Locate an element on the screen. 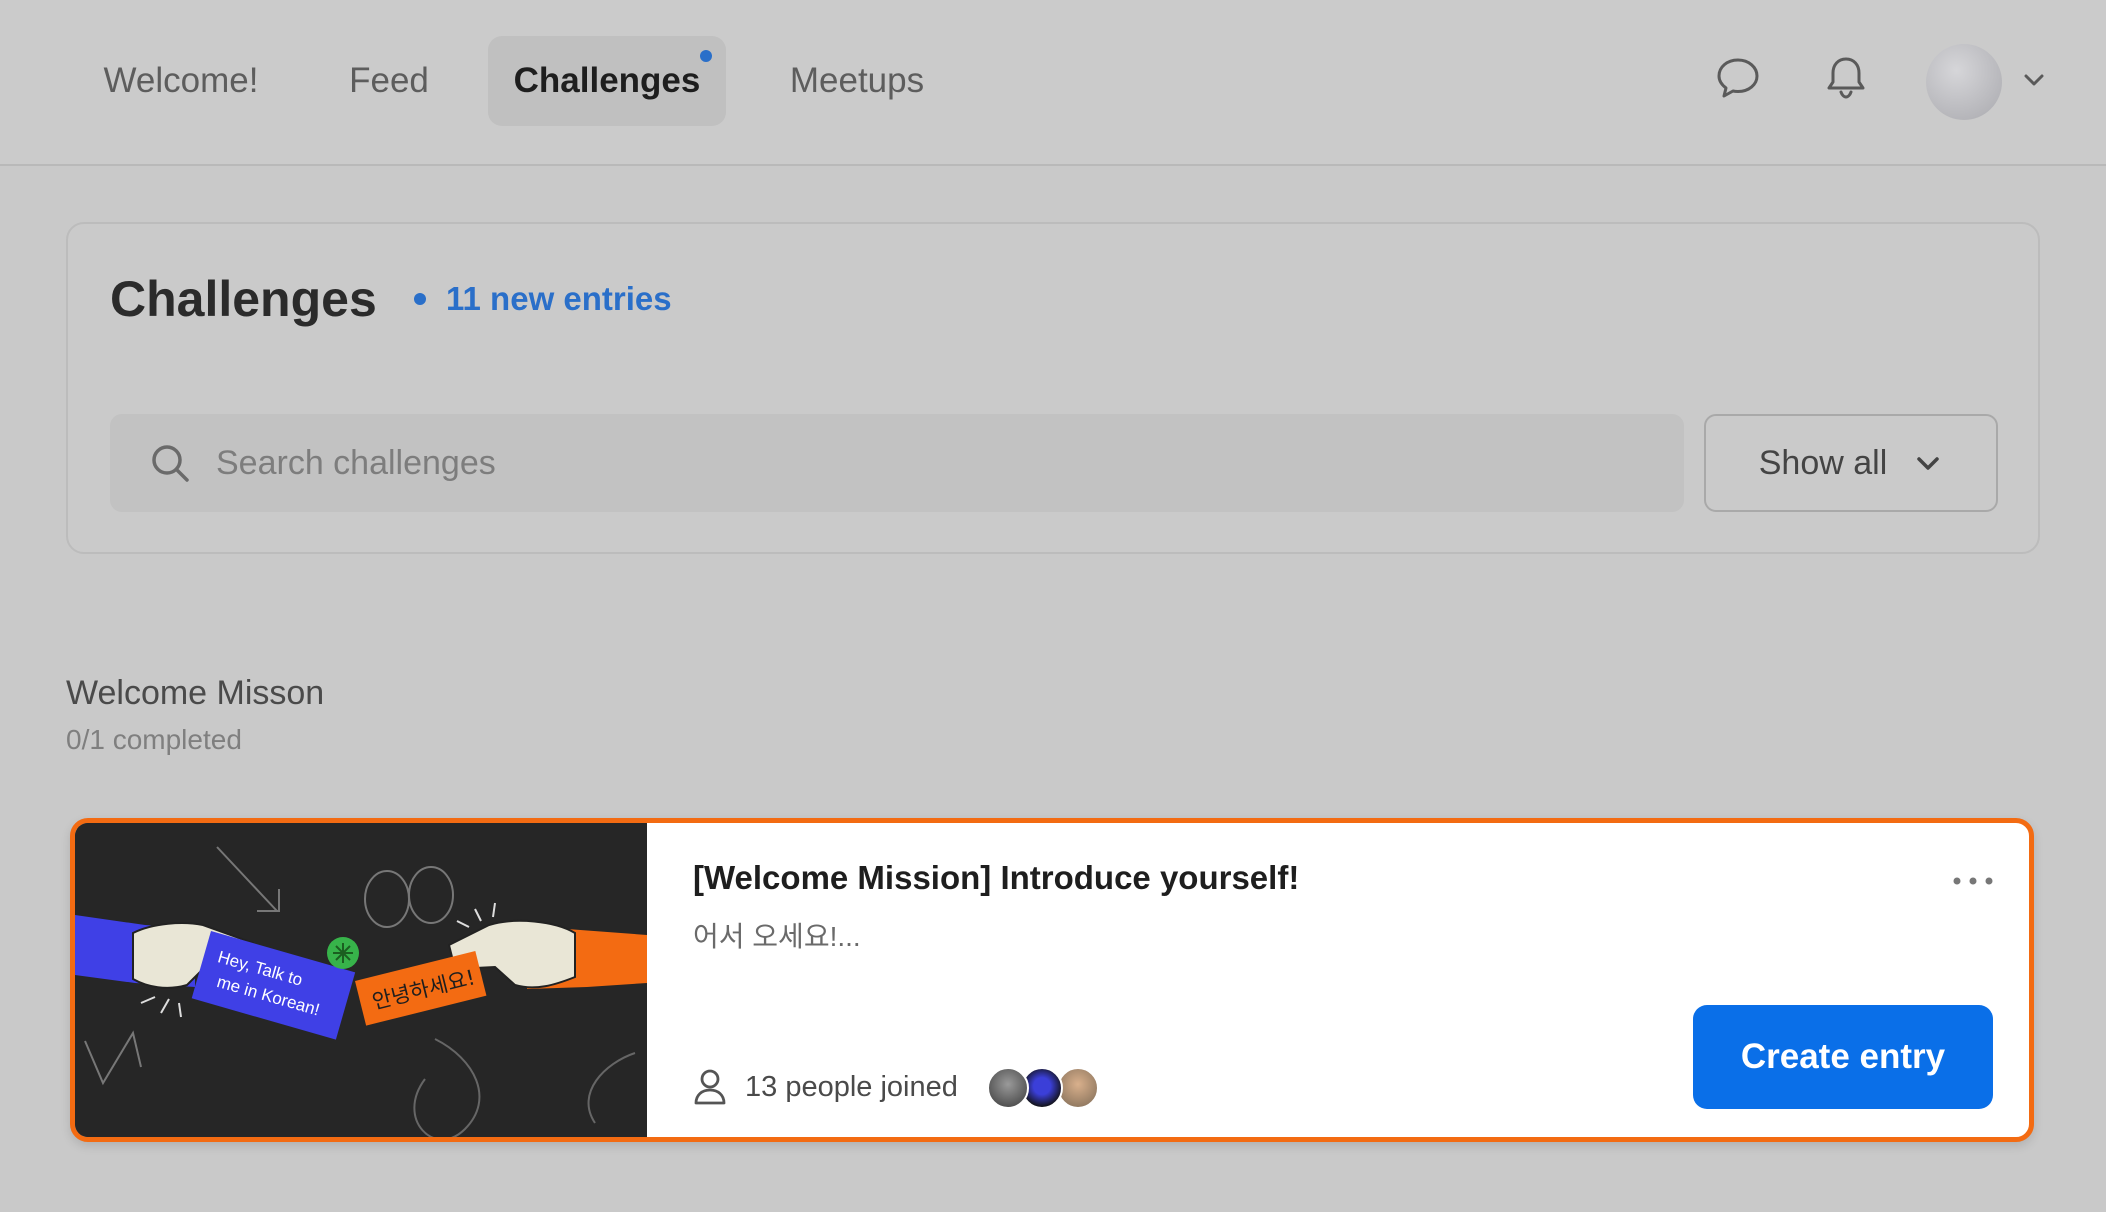  challenge-illustration: Hey, Talk to me in Korean! 안녕하세요! is located at coordinates (361, 980).